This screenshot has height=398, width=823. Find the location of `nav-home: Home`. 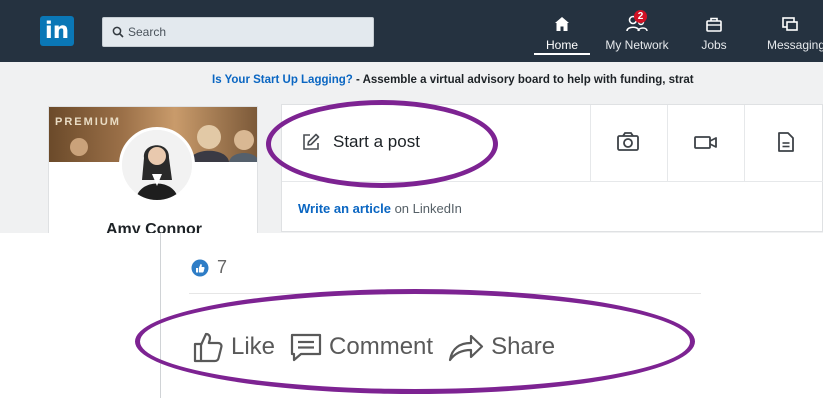

nav-home: Home is located at coordinates (562, 36).